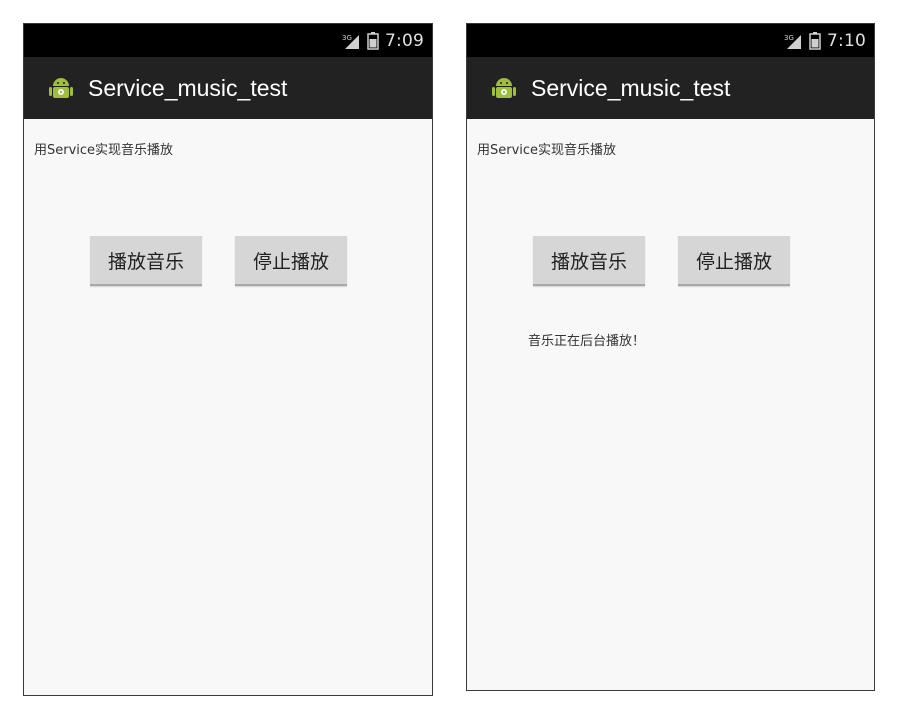 This screenshot has width=902, height=716. Describe the element at coordinates (404, 41) in the screenshot. I see `status-time: 7:09` at that location.